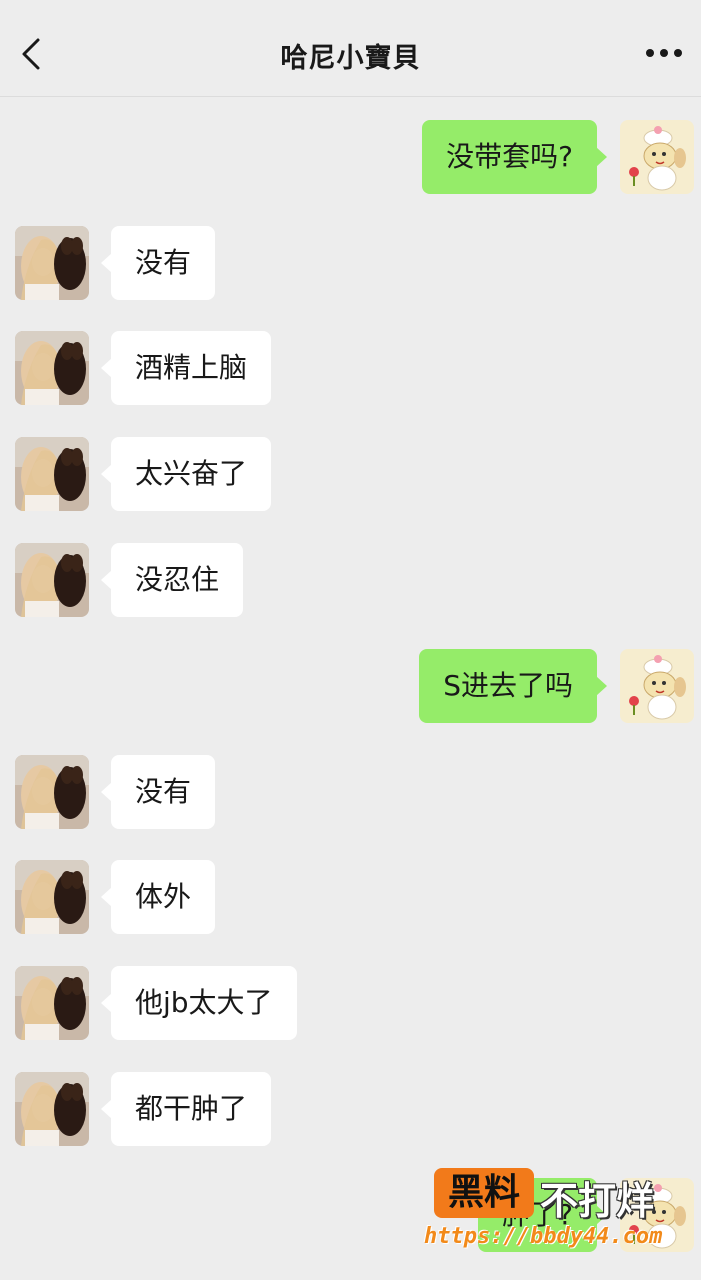 The width and height of the screenshot is (701, 1280). Describe the element at coordinates (186, 368) in the screenshot. I see `message-bubble: 酒精上脑` at that location.